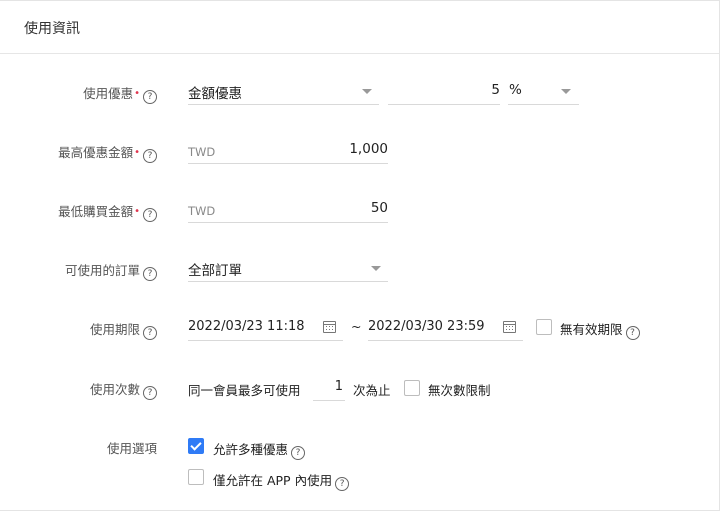  What do you see at coordinates (338, 386) in the screenshot?
I see `usage-count-value: 1` at bounding box center [338, 386].